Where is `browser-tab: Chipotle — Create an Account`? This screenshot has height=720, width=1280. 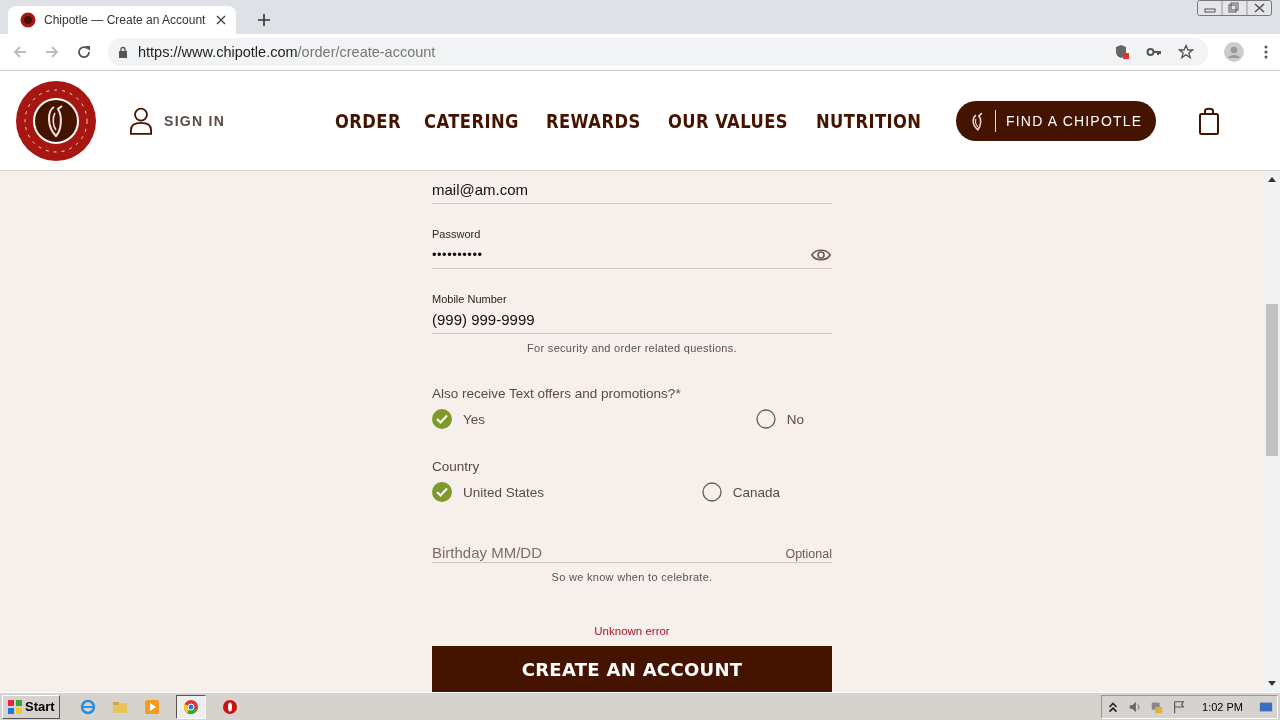 browser-tab: Chipotle — Create an Account is located at coordinates (122, 20).